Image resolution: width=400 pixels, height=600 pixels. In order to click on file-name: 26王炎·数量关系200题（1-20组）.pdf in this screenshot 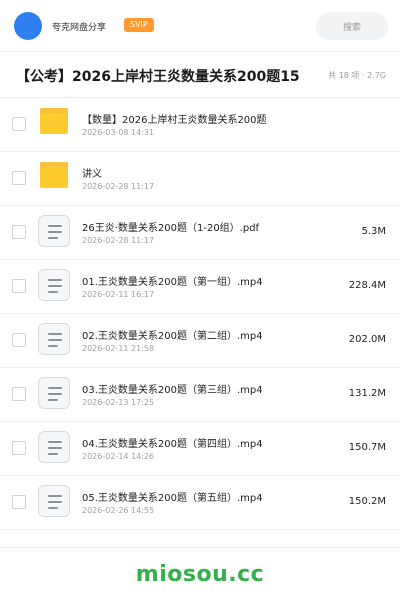, I will do `click(171, 228)`.